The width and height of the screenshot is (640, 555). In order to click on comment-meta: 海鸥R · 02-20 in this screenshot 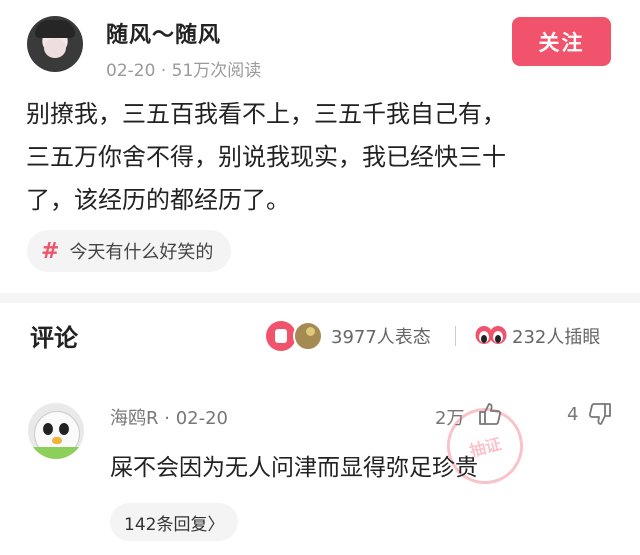, I will do `click(169, 417)`.